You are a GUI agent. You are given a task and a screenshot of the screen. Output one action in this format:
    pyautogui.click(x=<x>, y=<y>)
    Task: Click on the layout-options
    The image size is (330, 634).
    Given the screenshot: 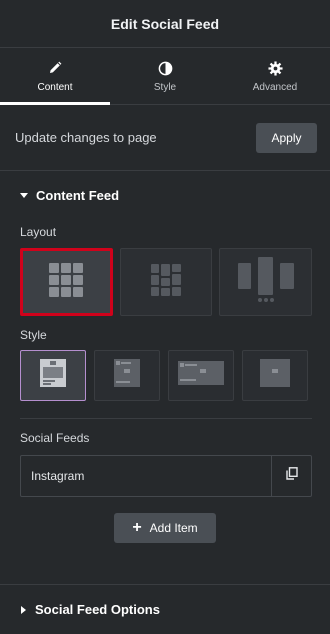 What is the action you would take?
    pyautogui.click(x=165, y=282)
    